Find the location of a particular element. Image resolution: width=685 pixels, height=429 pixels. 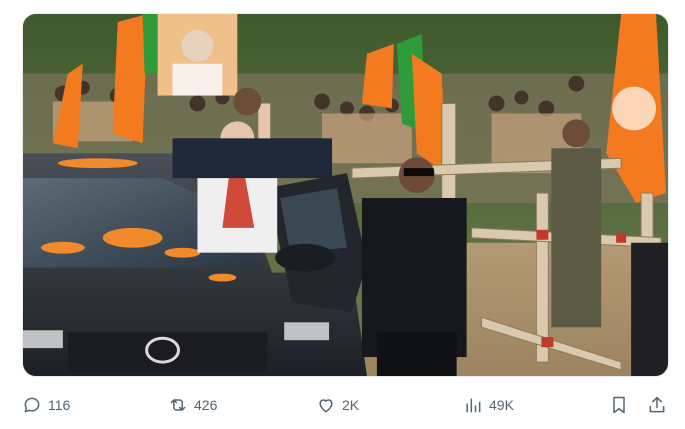

repost-count: 426 is located at coordinates (206, 405).